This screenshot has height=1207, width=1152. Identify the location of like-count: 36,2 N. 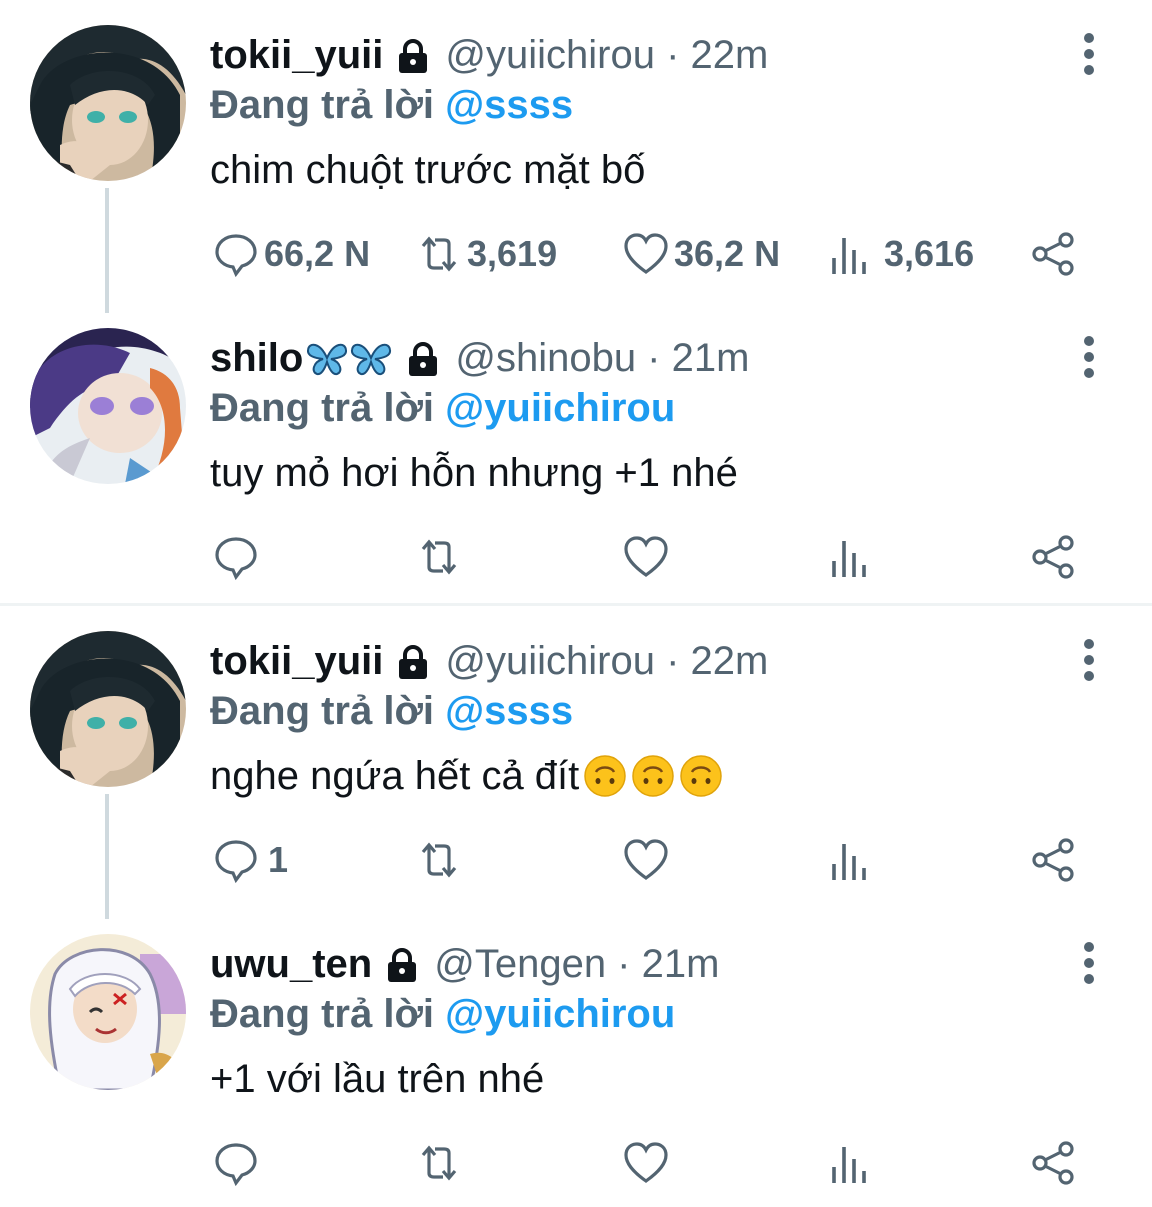
(727, 253).